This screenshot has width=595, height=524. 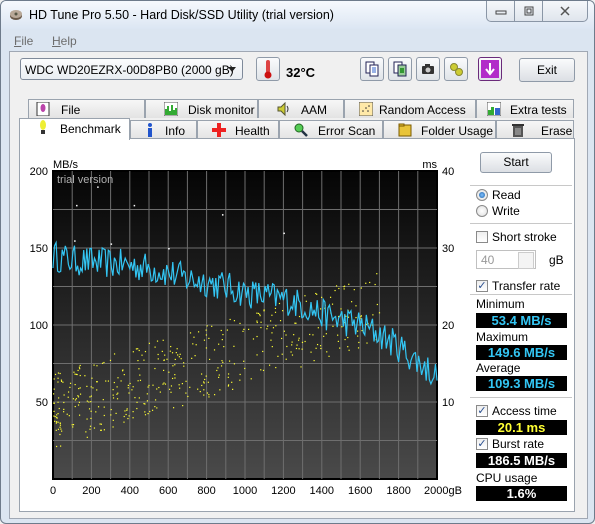 What do you see at coordinates (482, 237) in the screenshot?
I see `short-stroke-checkbox` at bounding box center [482, 237].